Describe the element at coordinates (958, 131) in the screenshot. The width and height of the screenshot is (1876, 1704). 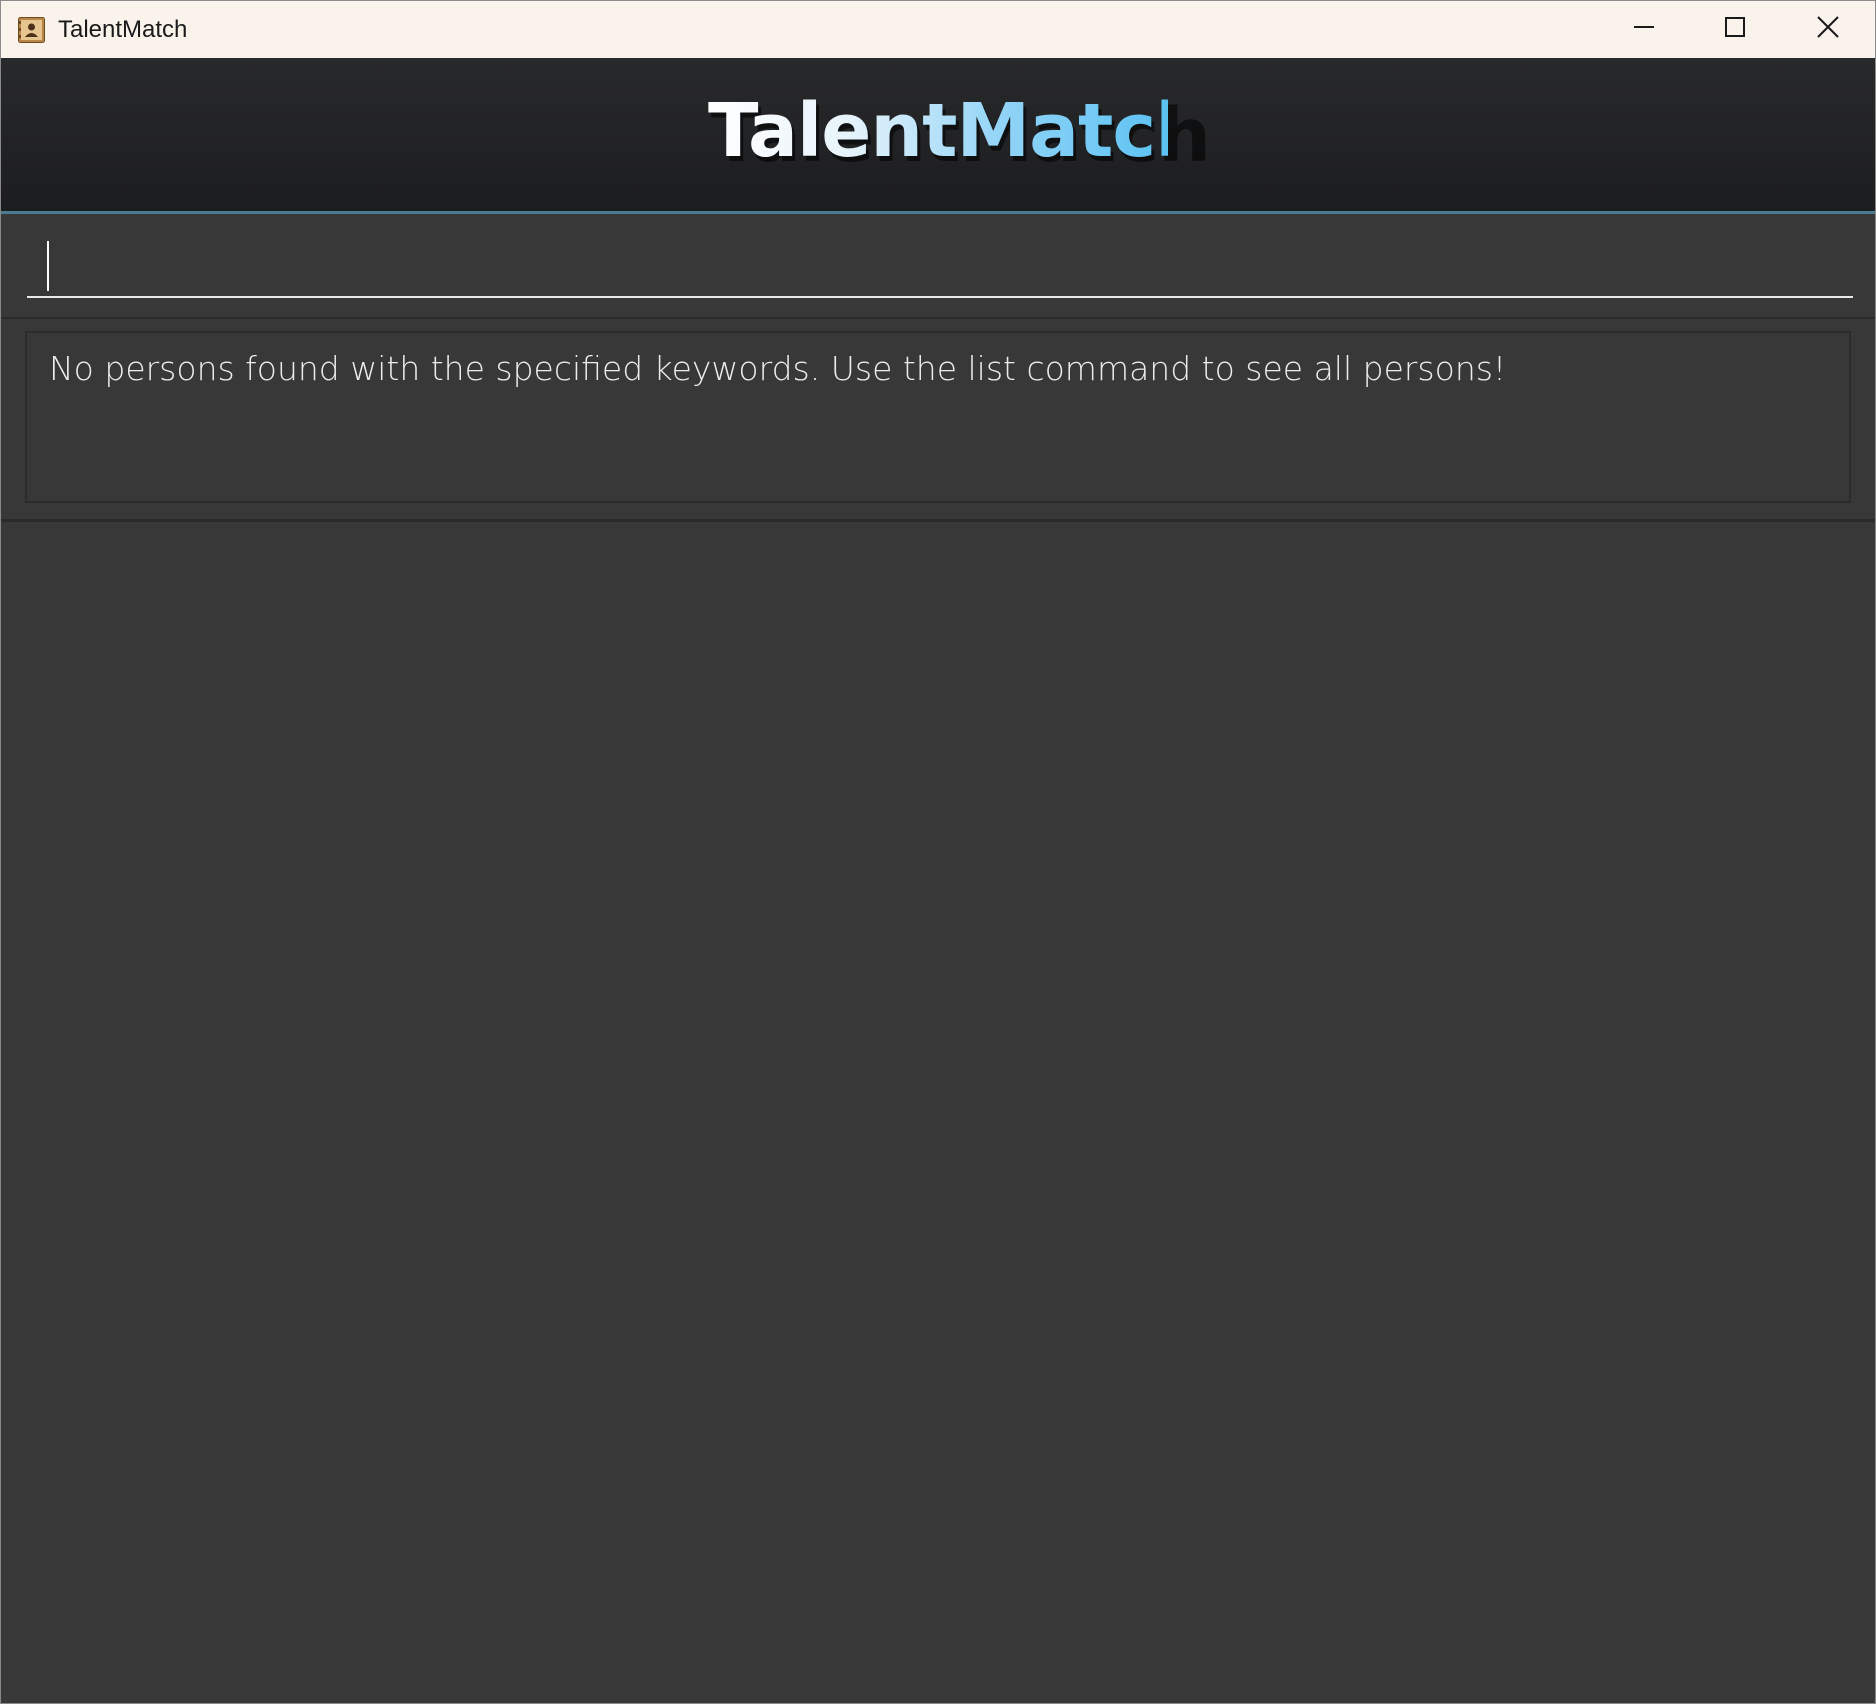
I see `app-title: TalentMatch` at that location.